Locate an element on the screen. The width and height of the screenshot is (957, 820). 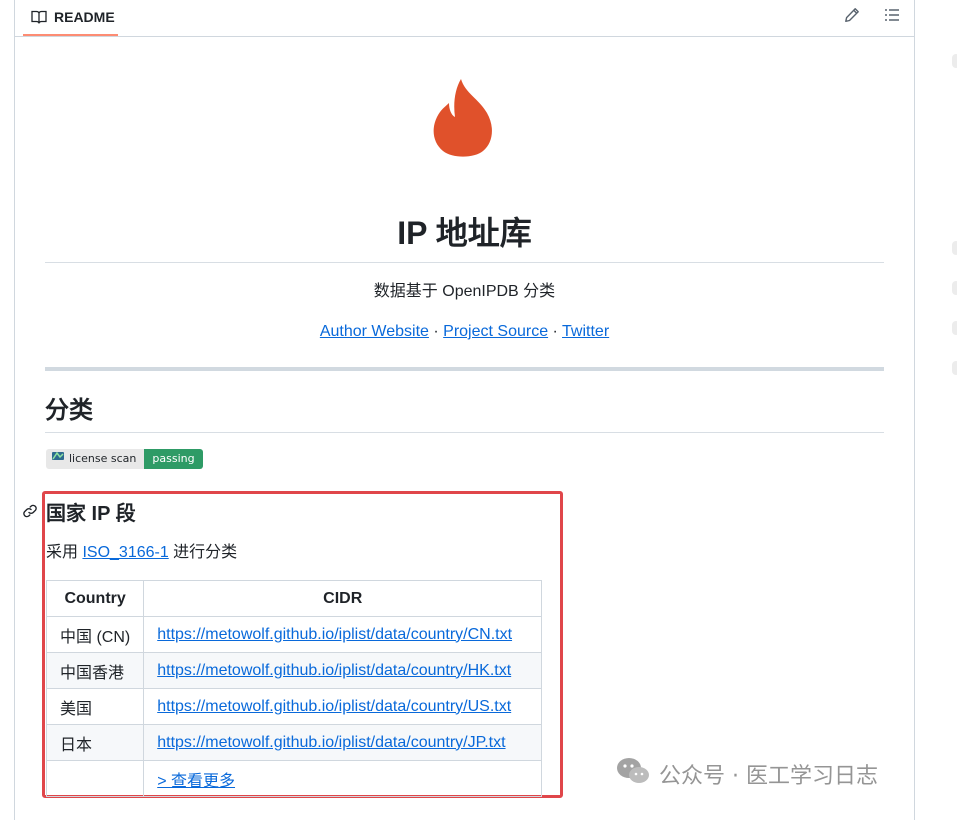
country-cell: 中国香港 is located at coordinates (95, 670).